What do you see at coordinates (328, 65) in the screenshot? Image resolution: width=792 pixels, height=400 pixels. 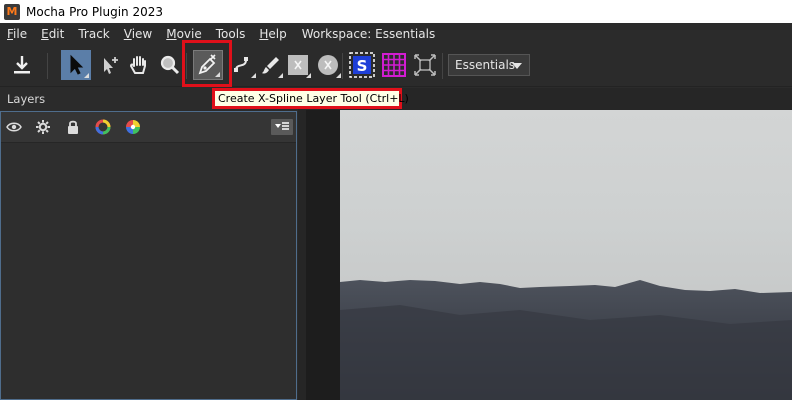 I see `x-ellipse-tool-icon` at bounding box center [328, 65].